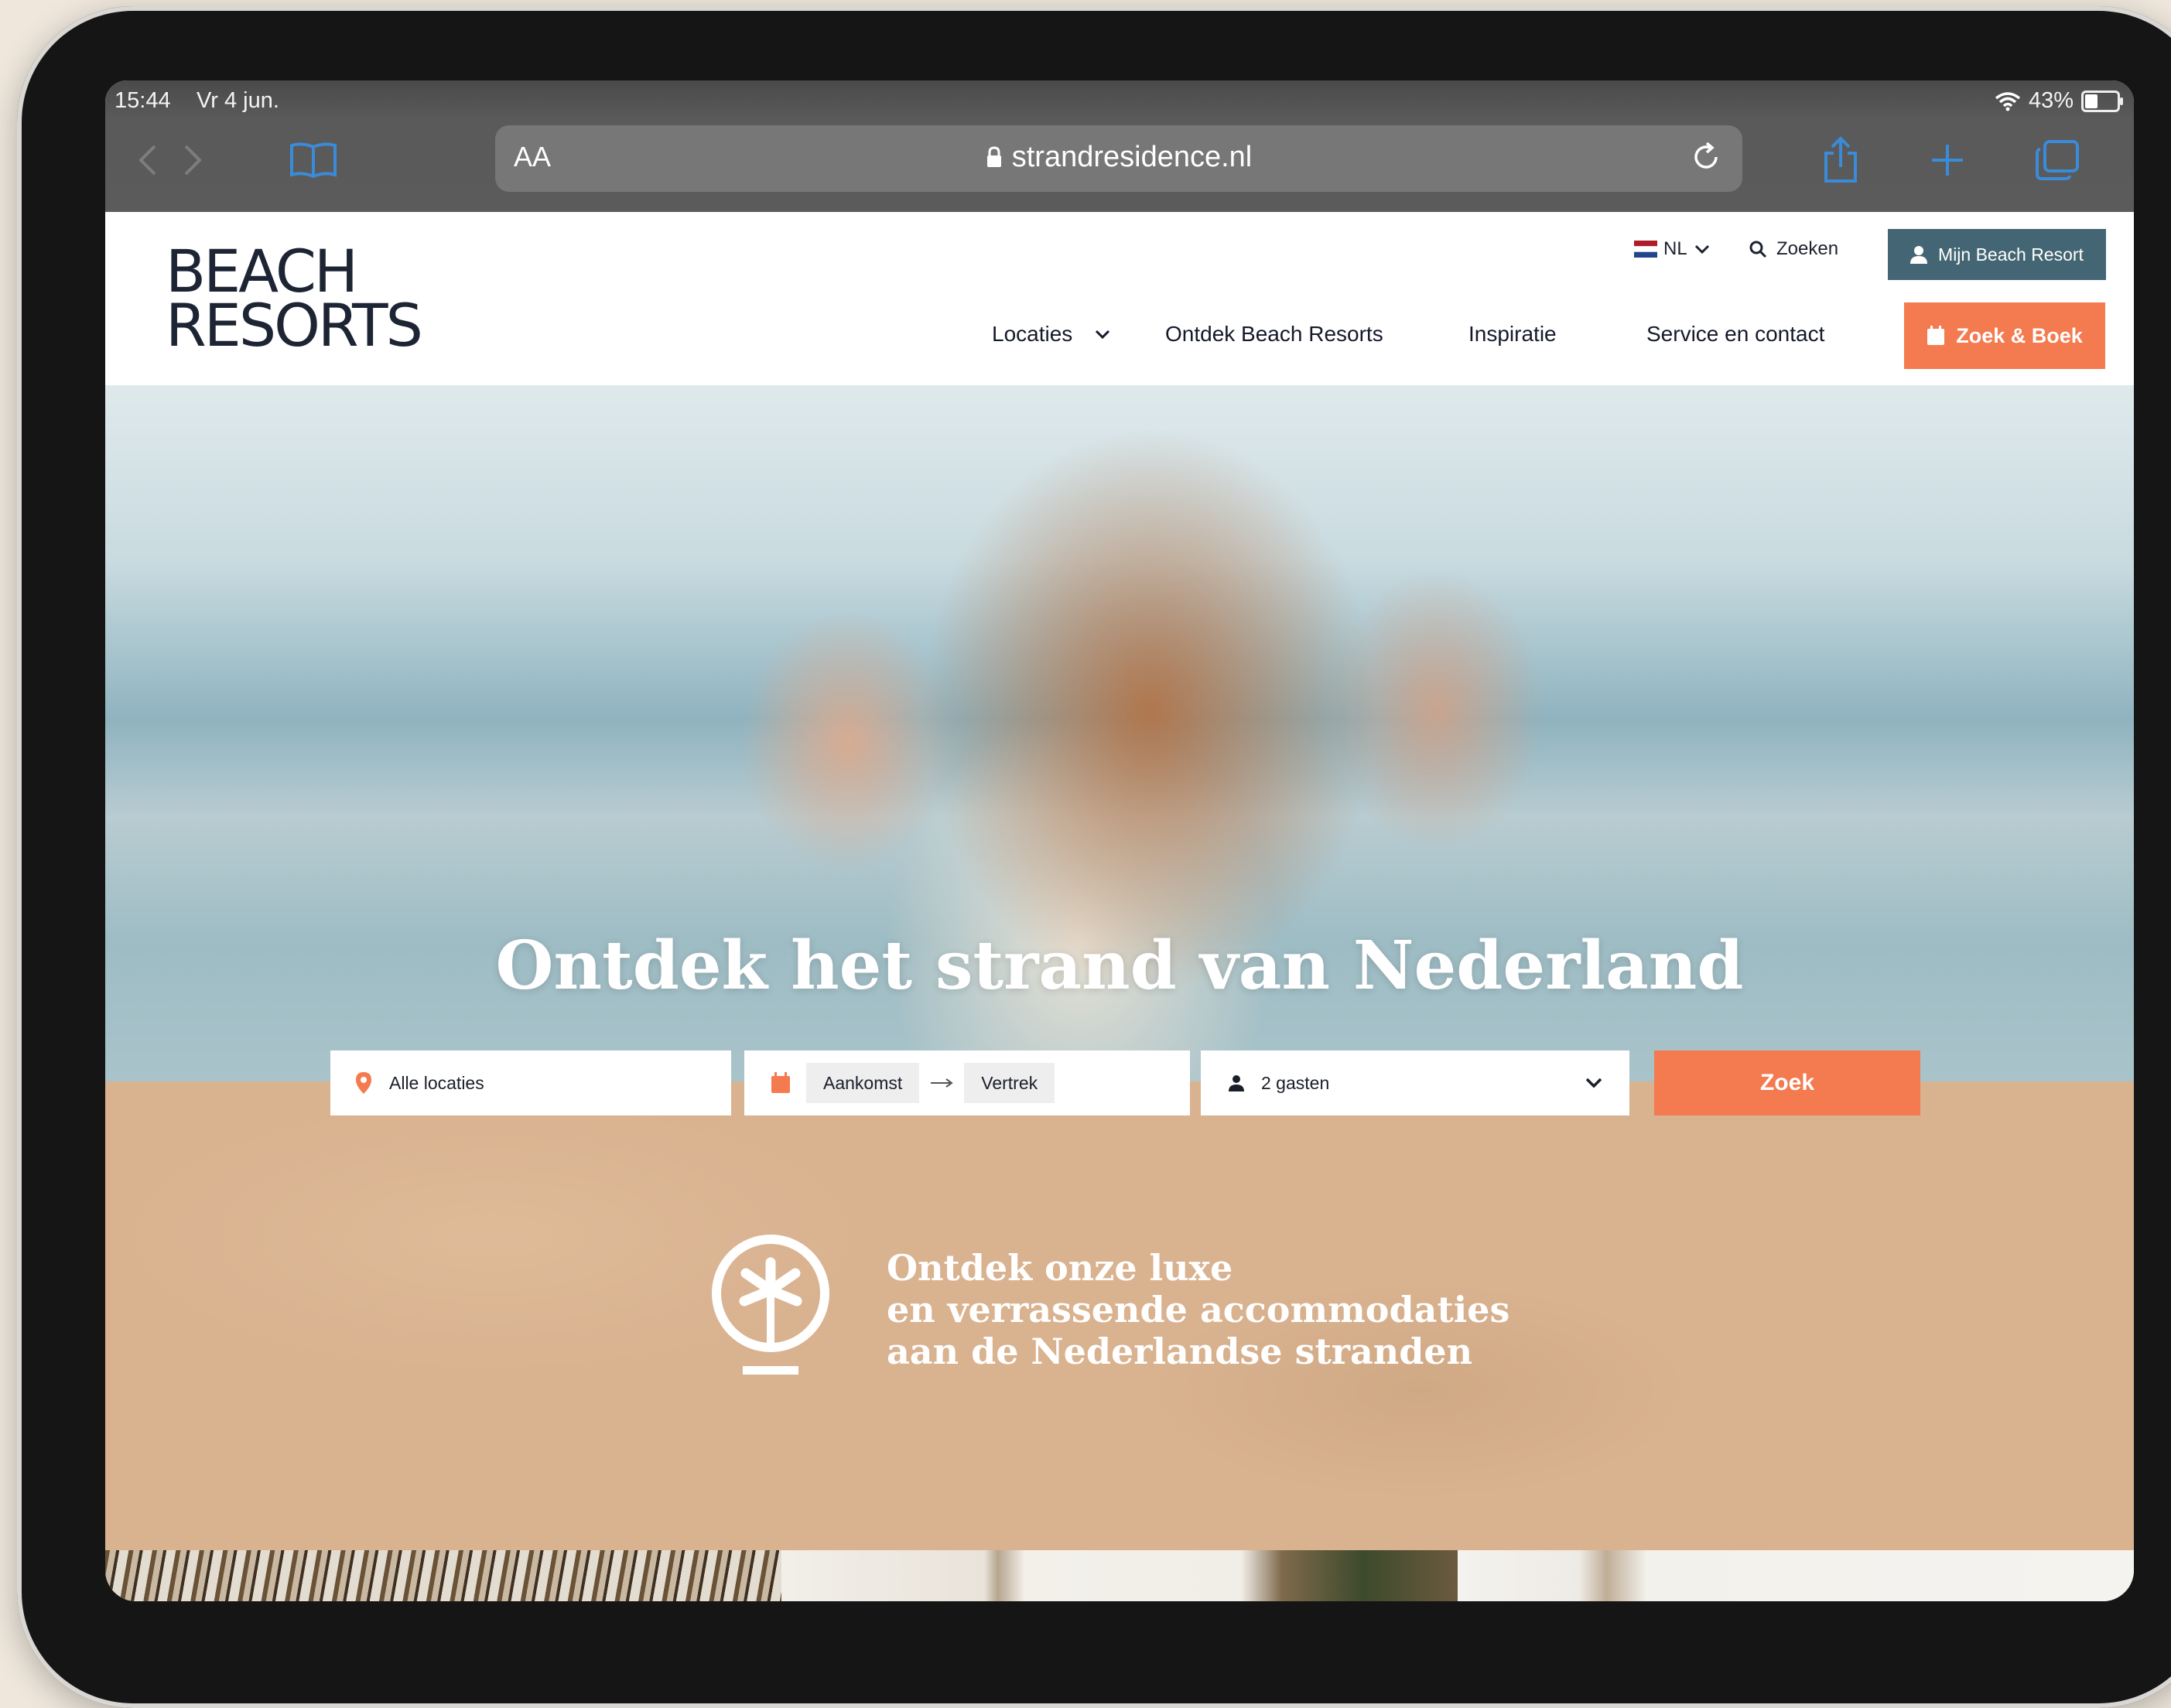  Describe the element at coordinates (143, 100) in the screenshot. I see `status-time: 15:44` at that location.